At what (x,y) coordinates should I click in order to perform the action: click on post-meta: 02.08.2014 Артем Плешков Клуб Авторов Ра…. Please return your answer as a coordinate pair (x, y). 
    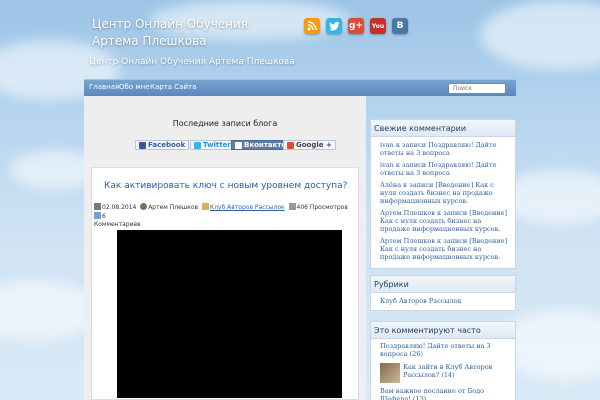
    Looking at the image, I should click on (225, 216).